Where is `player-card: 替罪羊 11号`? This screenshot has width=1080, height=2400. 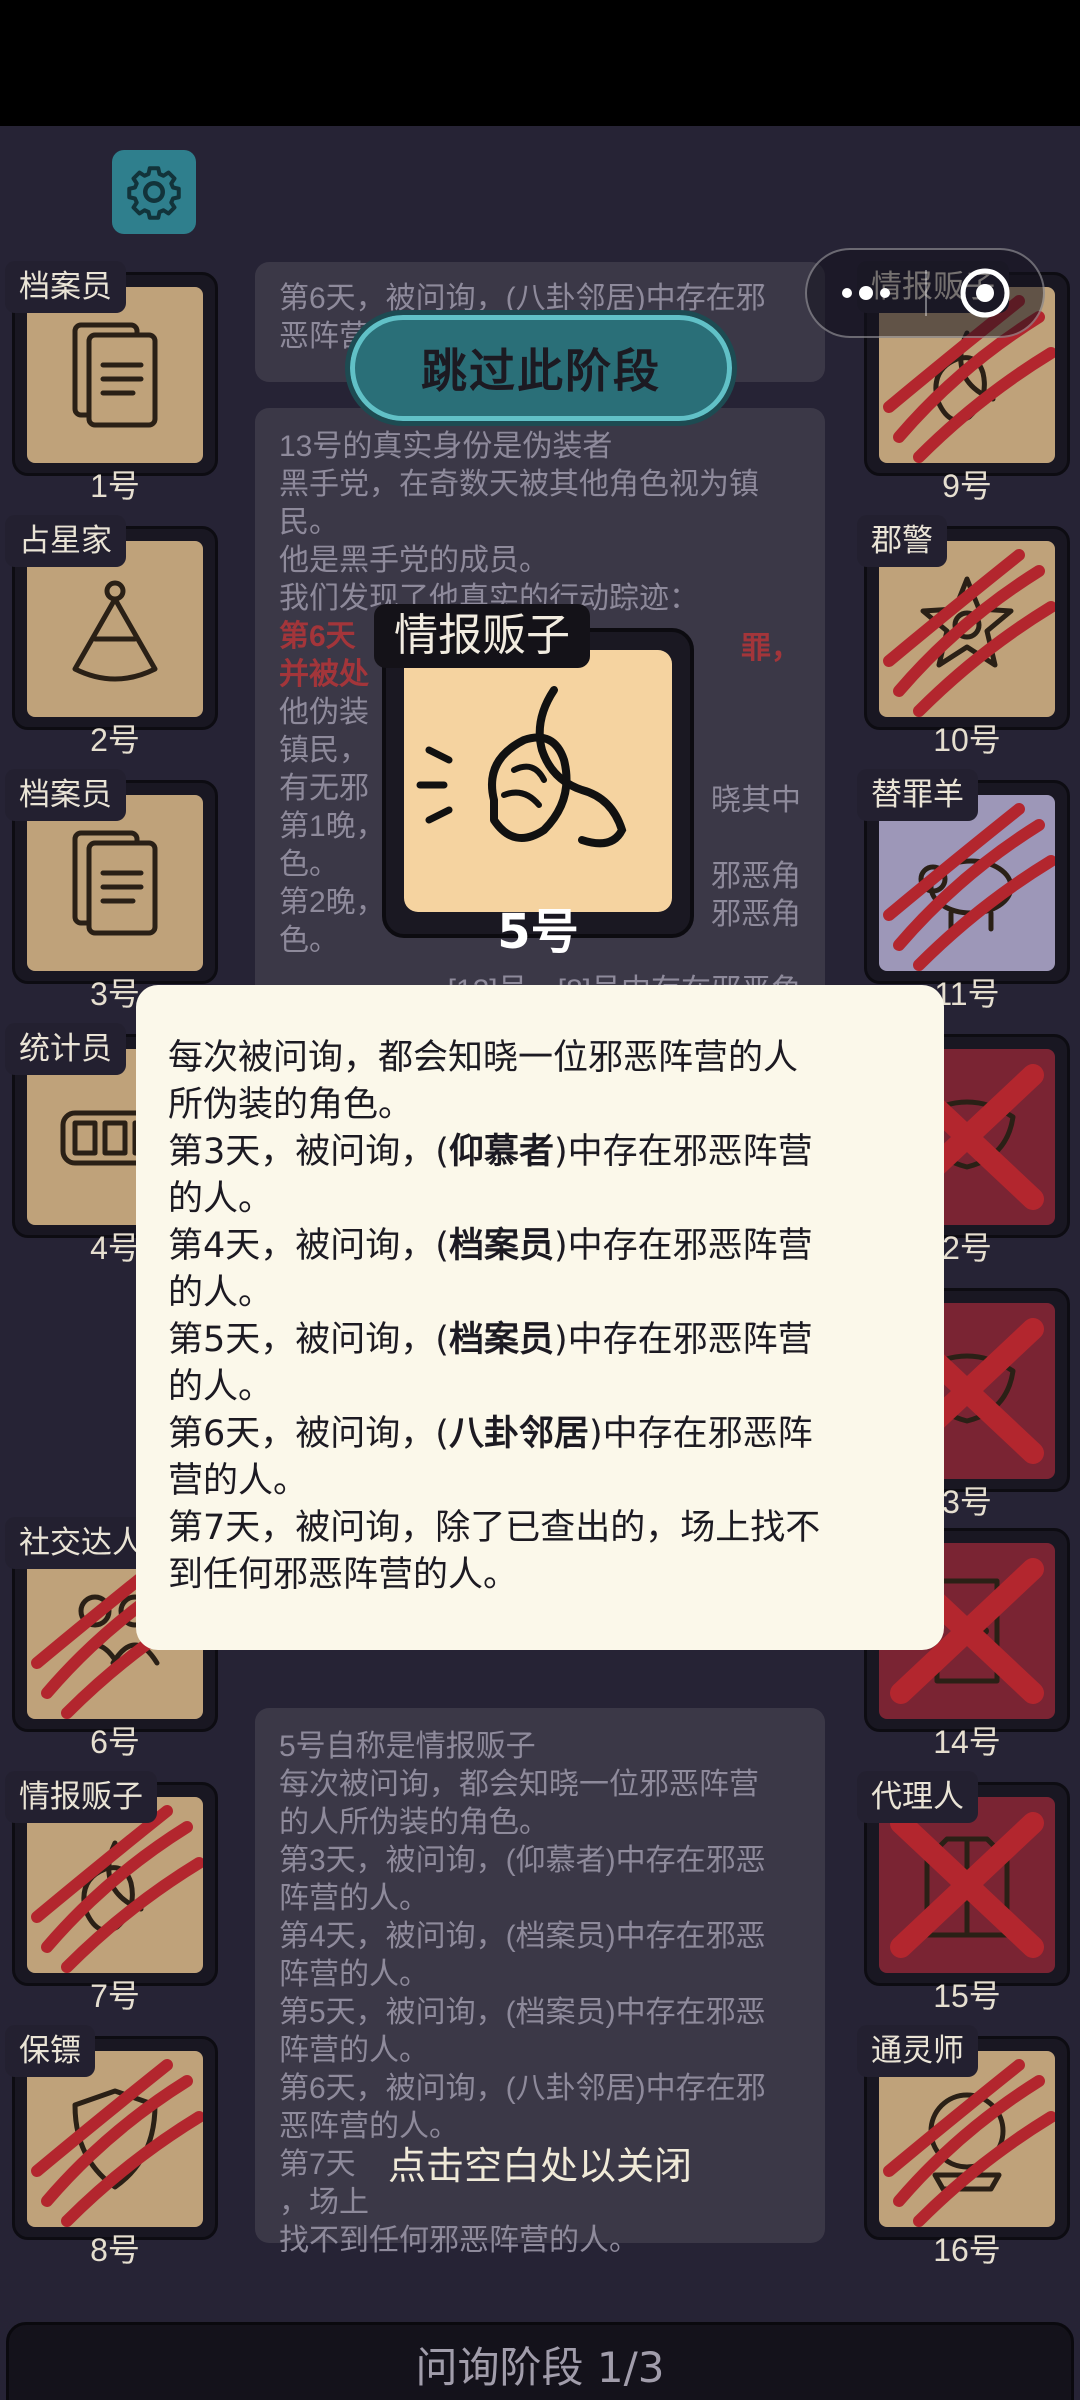 player-card: 替罪羊 11号 is located at coordinates (963, 890).